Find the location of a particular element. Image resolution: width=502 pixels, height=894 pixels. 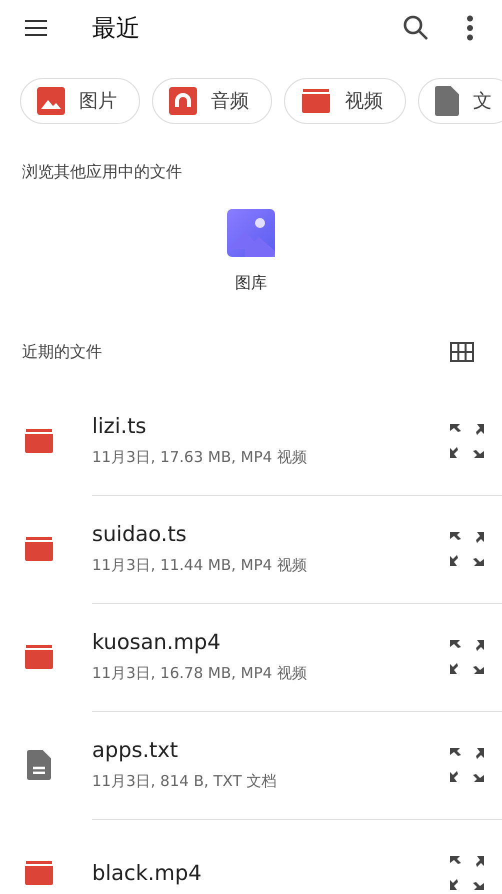

section-heading: 近期的文件 is located at coordinates (62, 352).